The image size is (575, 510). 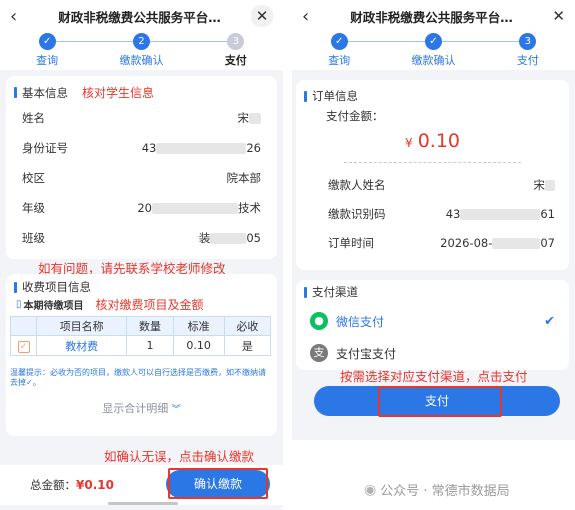 What do you see at coordinates (331, 292) in the screenshot?
I see `channel-heading: 支付渠道` at bounding box center [331, 292].